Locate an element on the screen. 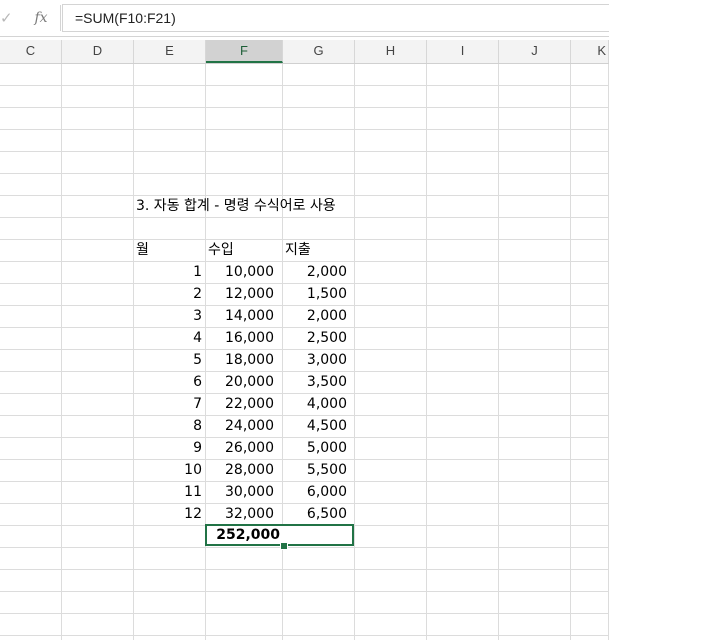 The image size is (720, 640). column-header-d: D is located at coordinates (98, 51).